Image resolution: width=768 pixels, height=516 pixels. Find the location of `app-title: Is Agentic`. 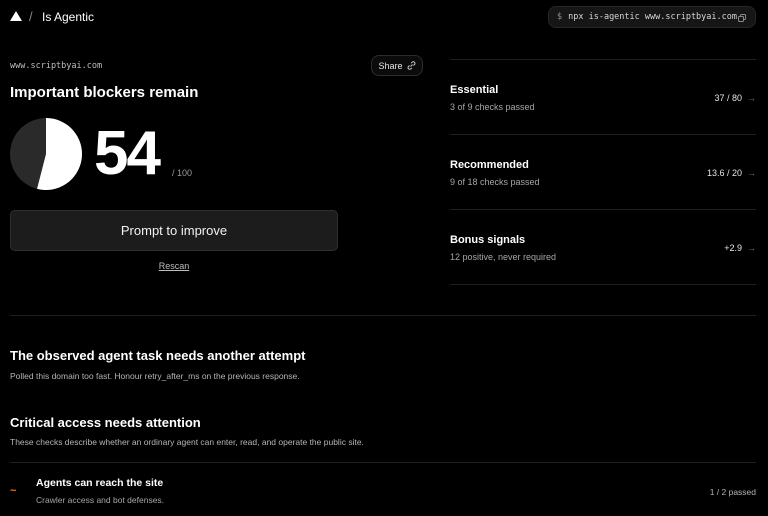

app-title: Is Agentic is located at coordinates (68, 17).